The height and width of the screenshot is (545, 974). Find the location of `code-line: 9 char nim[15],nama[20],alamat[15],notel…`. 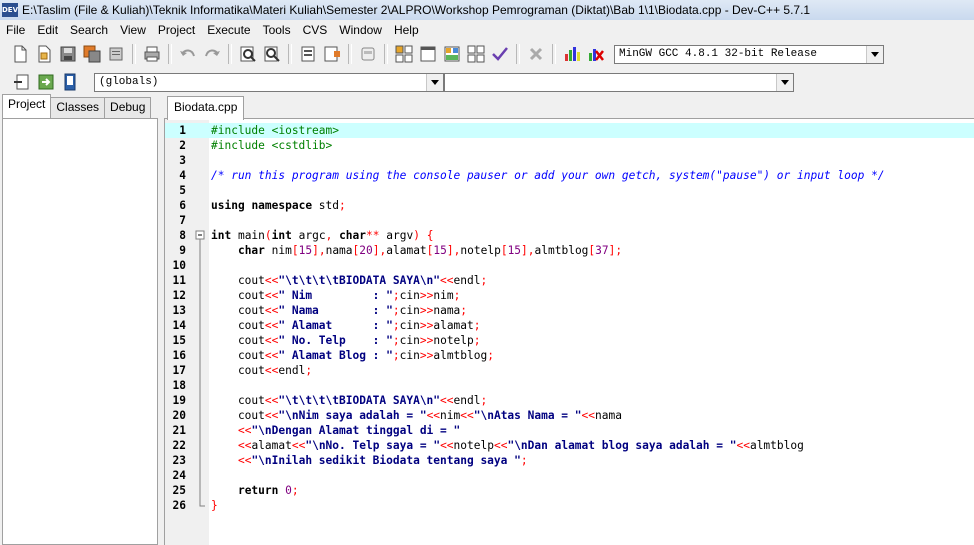

code-line: 9 char nim[15],nama[20],alamat[15],notel… is located at coordinates (569, 250).